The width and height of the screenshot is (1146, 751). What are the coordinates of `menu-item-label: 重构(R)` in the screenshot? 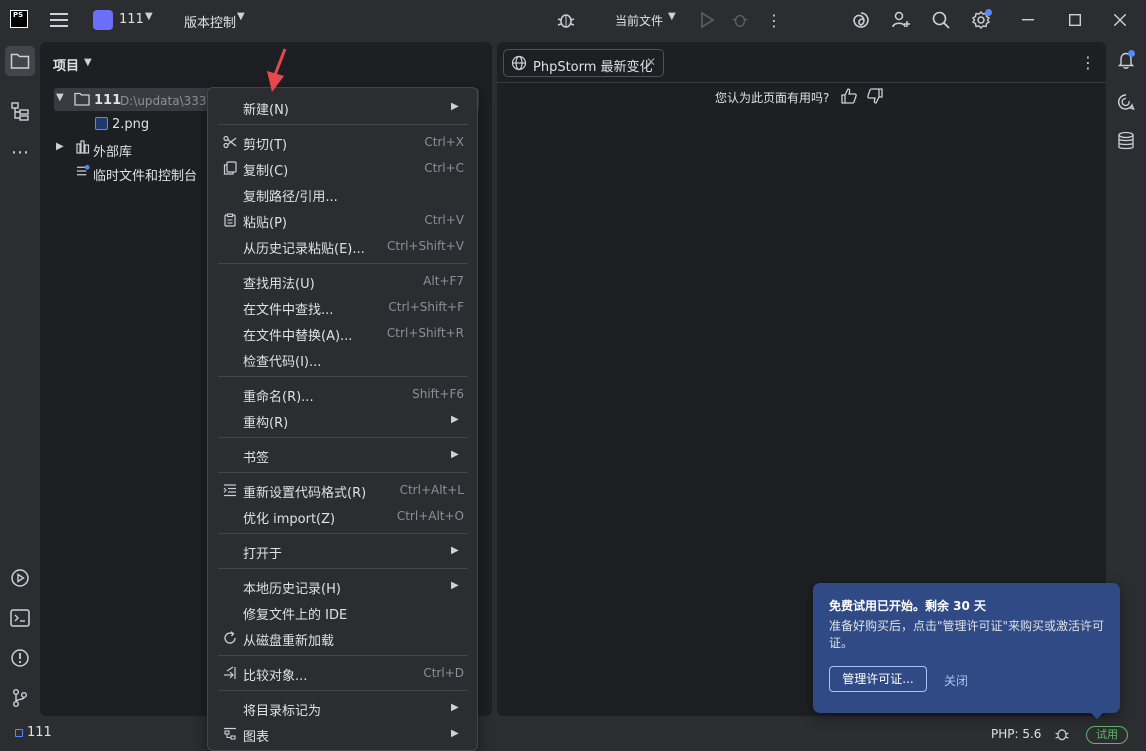 It's located at (266, 423).